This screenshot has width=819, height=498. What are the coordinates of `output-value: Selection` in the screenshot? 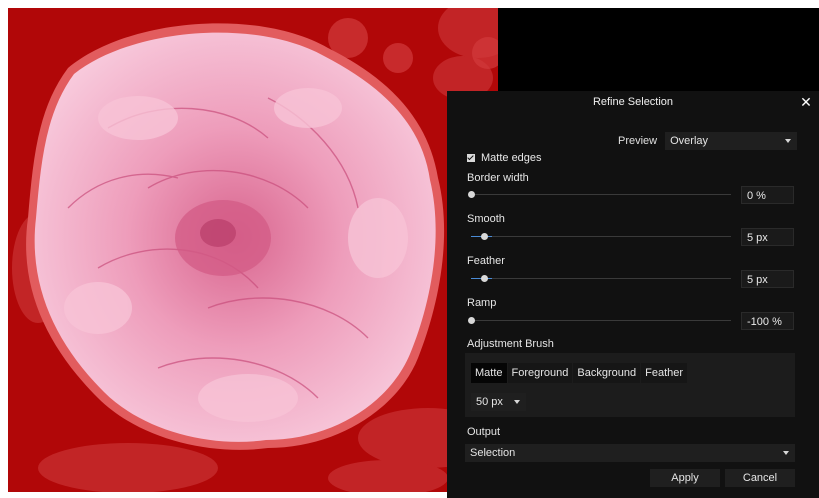 It's located at (493, 453).